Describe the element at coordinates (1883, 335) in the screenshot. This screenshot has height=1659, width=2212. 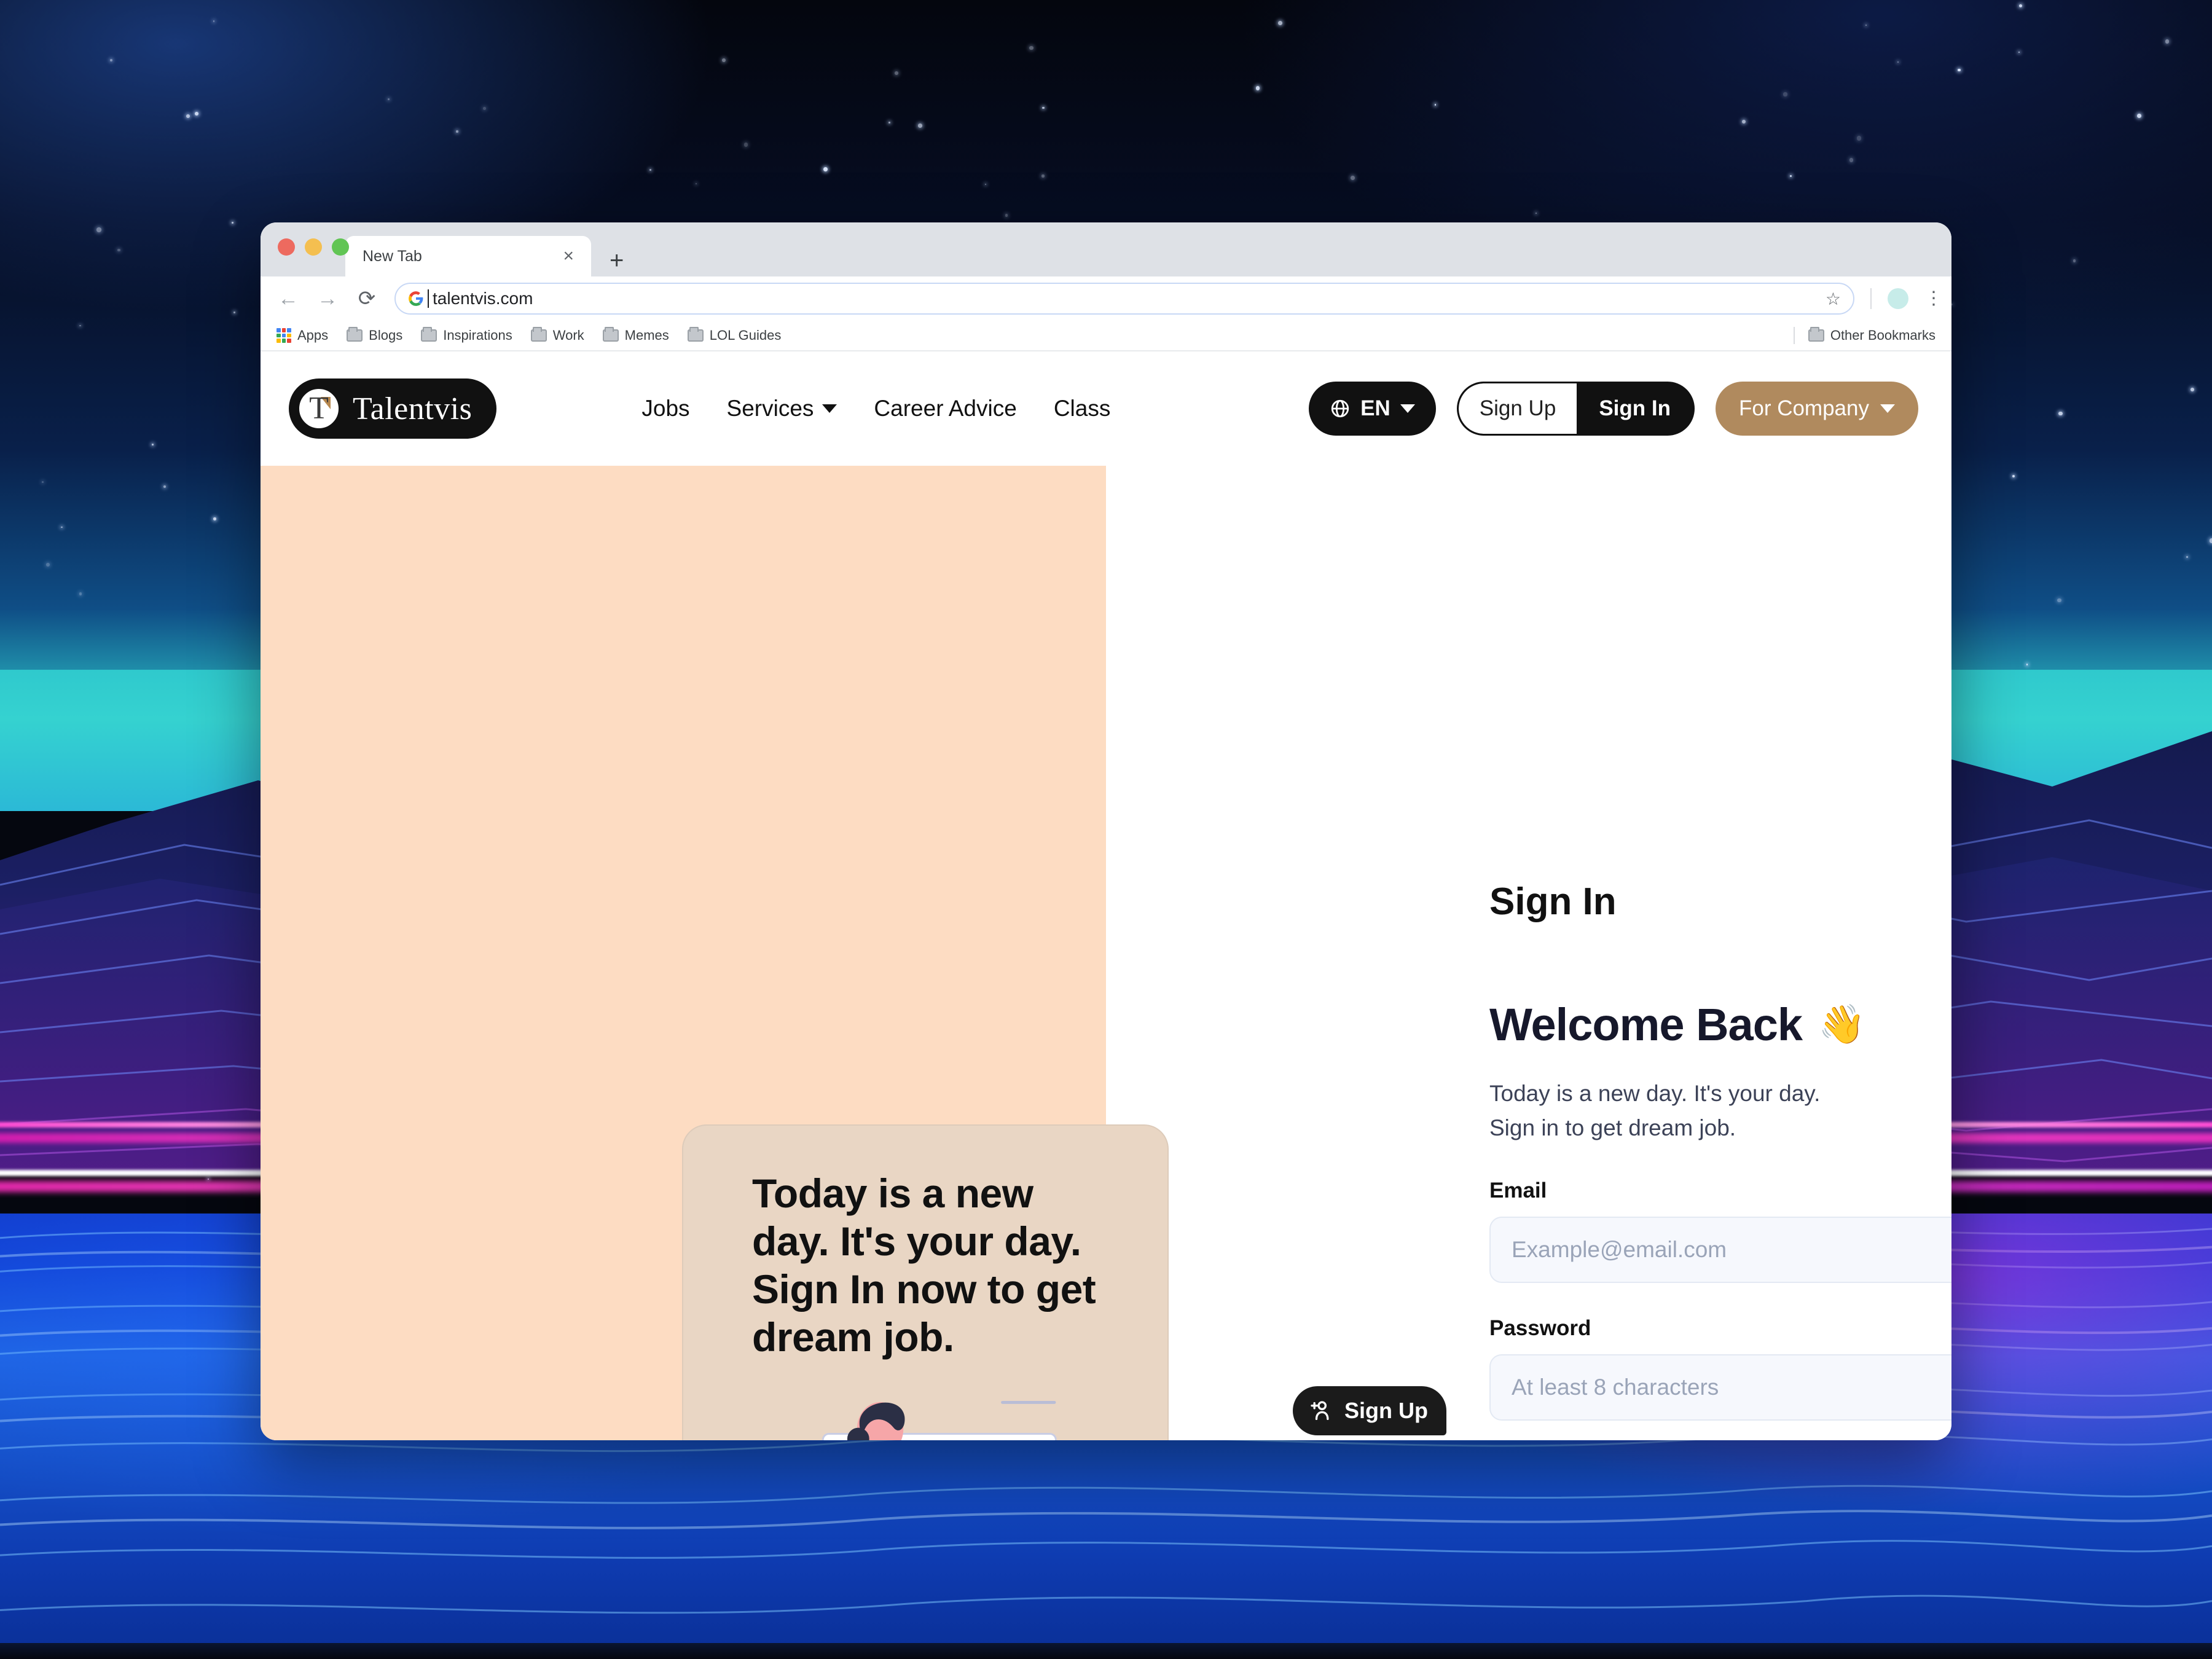
I see `bookmark-label: Other Bookmarks` at that location.